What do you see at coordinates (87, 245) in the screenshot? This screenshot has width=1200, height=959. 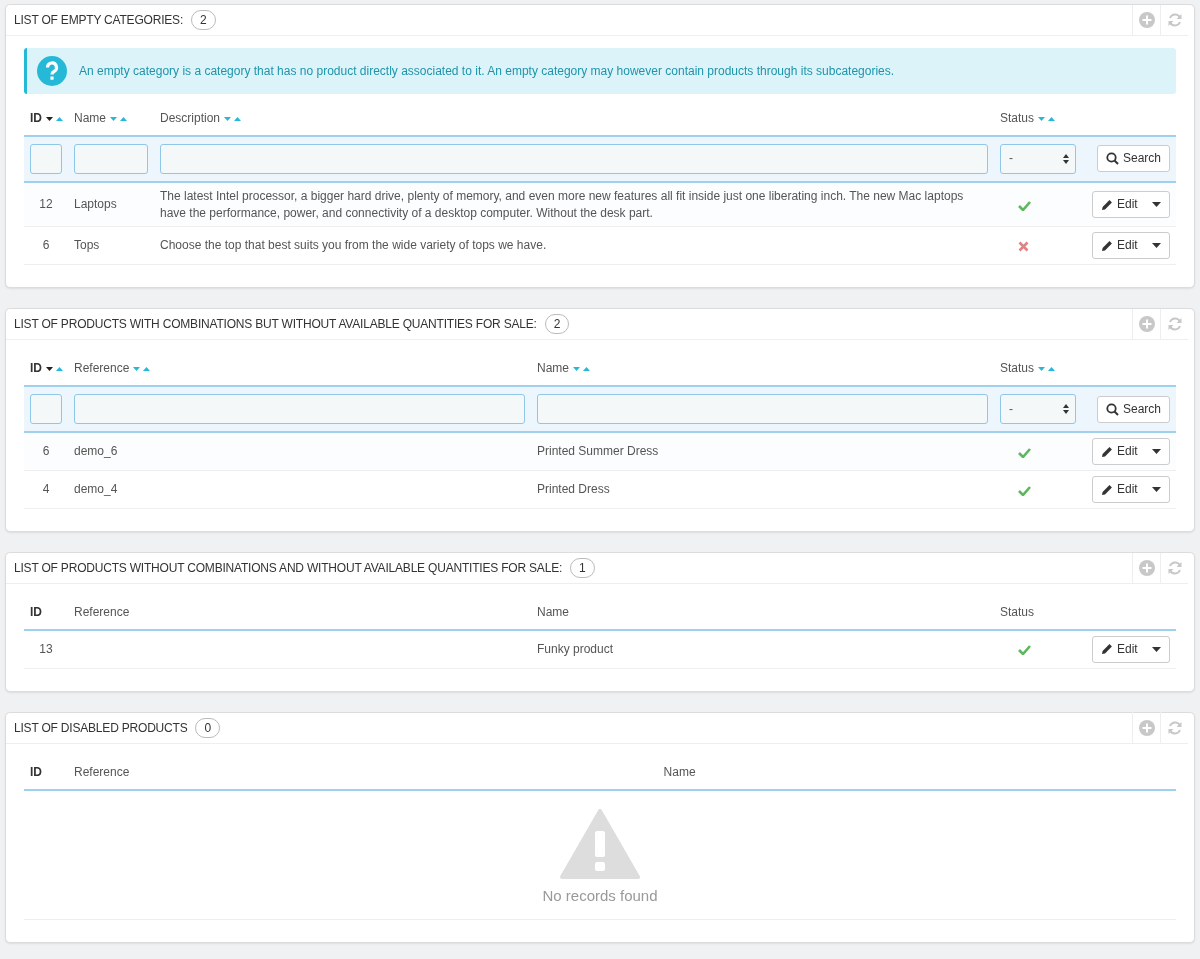 I see `table-cell: Tops` at bounding box center [87, 245].